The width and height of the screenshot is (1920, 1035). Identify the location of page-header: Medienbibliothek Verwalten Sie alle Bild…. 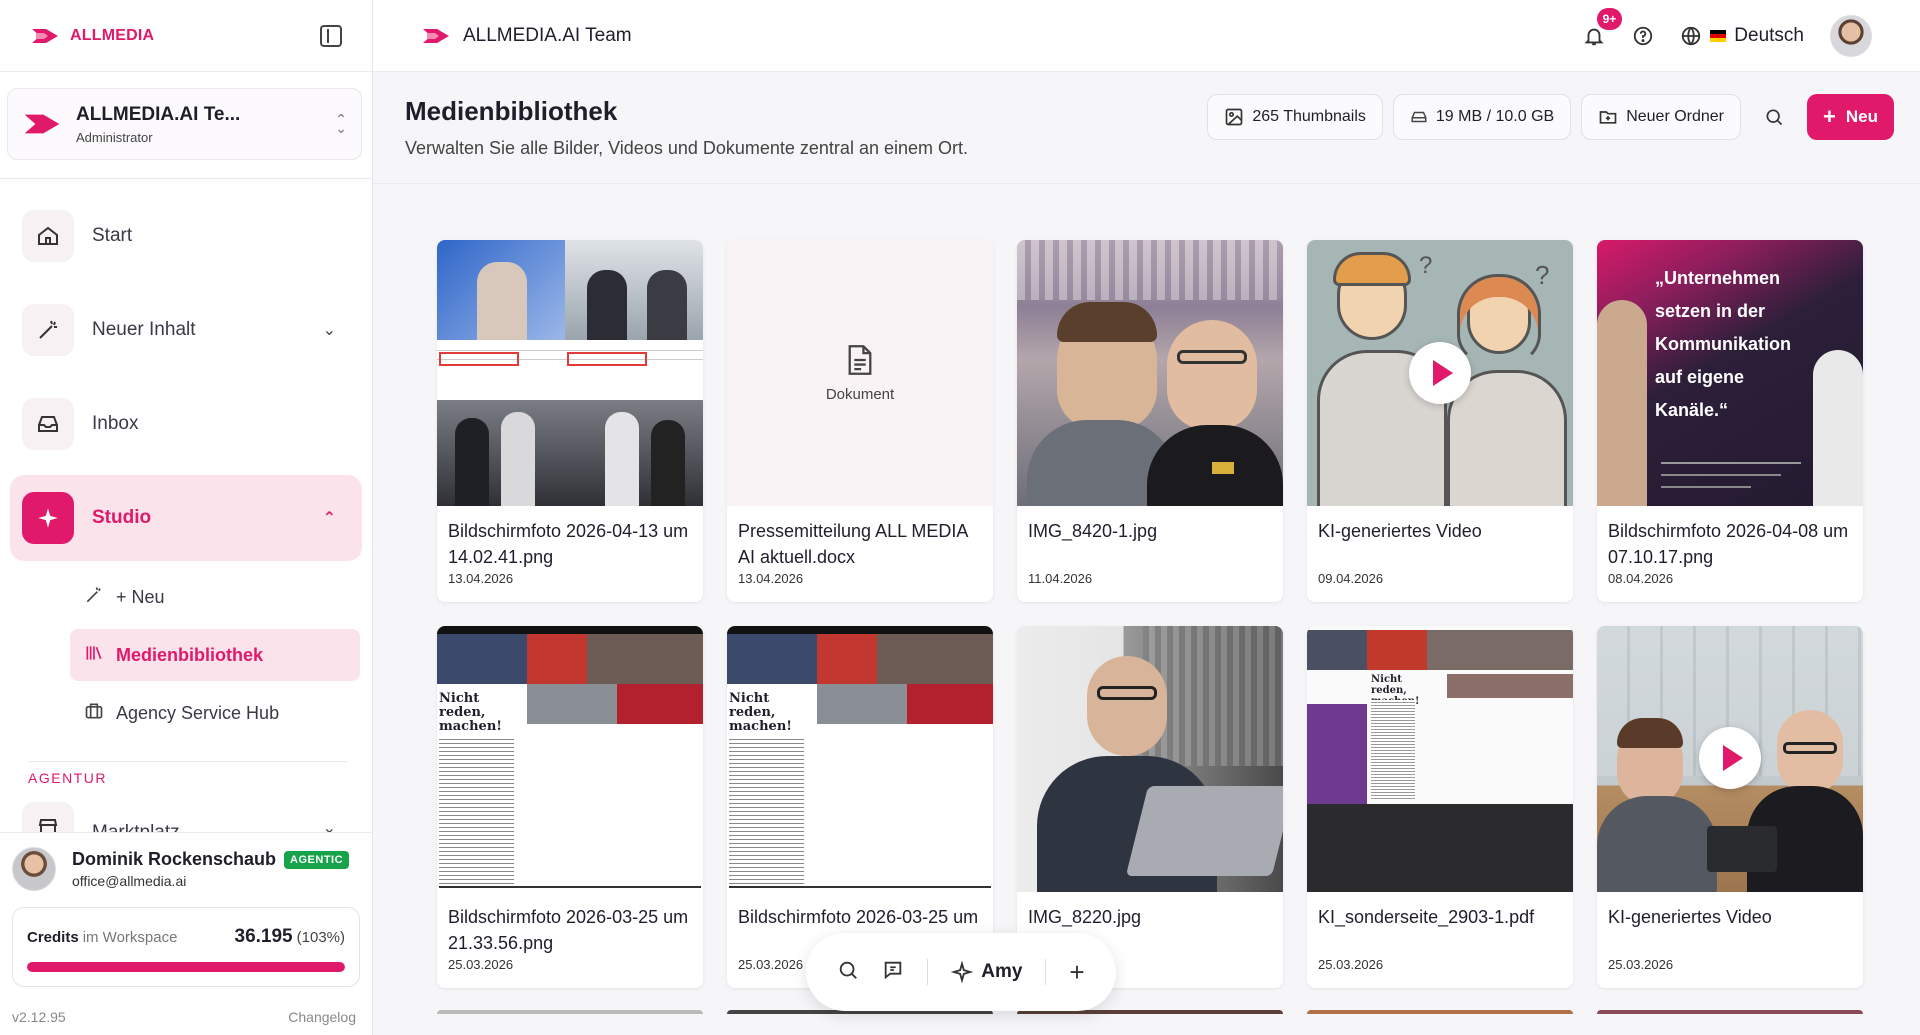
(1146, 128).